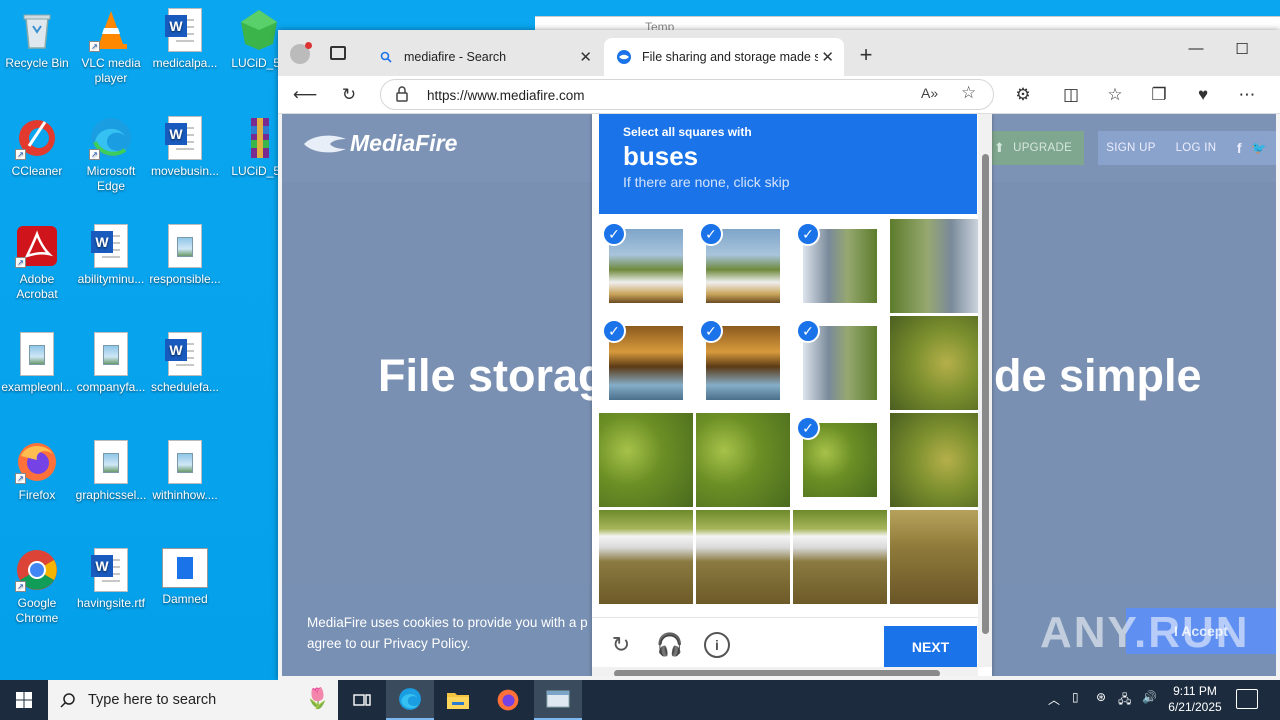  What do you see at coordinates (492, 375) in the screenshot?
I see `hero-heading-left: File storag` at bounding box center [492, 375].